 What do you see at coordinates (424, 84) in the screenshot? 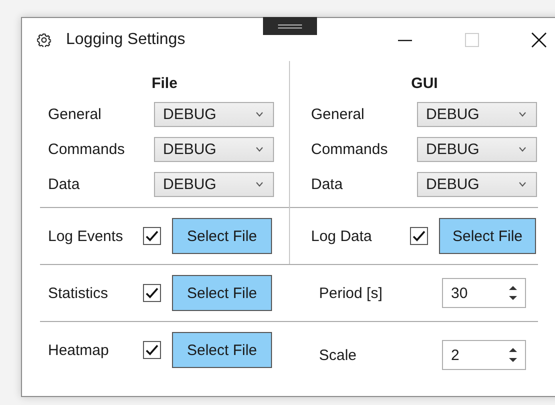
I see `section-heading: GUI` at bounding box center [424, 84].